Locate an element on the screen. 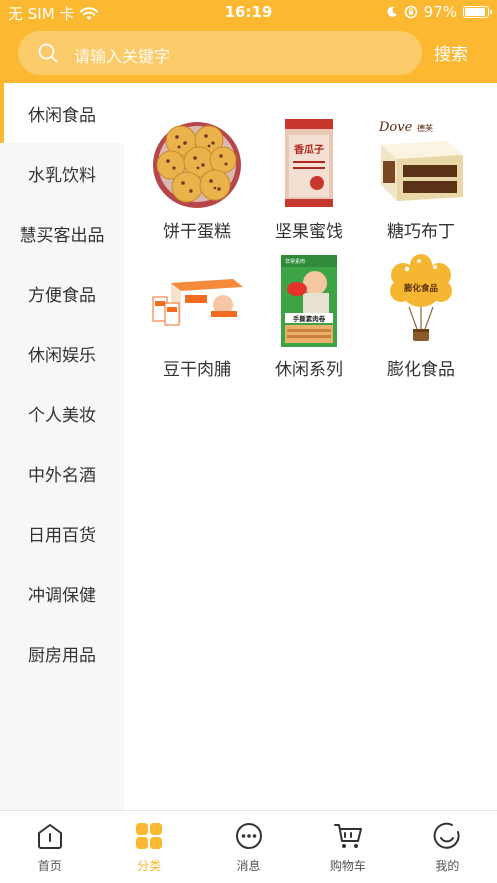  sidebar-item-label: 日用百货 is located at coordinates (62, 535).